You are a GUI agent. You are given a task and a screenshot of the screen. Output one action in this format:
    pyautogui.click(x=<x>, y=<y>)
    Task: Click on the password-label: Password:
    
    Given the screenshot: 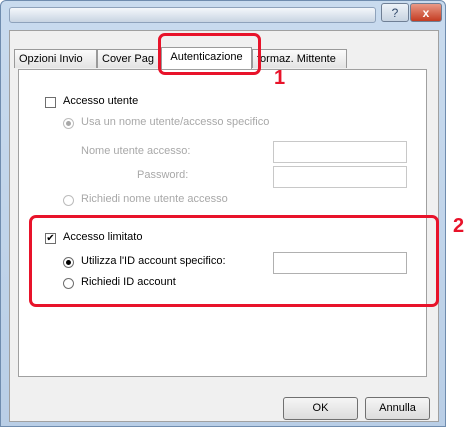 What is the action you would take?
    pyautogui.click(x=163, y=175)
    